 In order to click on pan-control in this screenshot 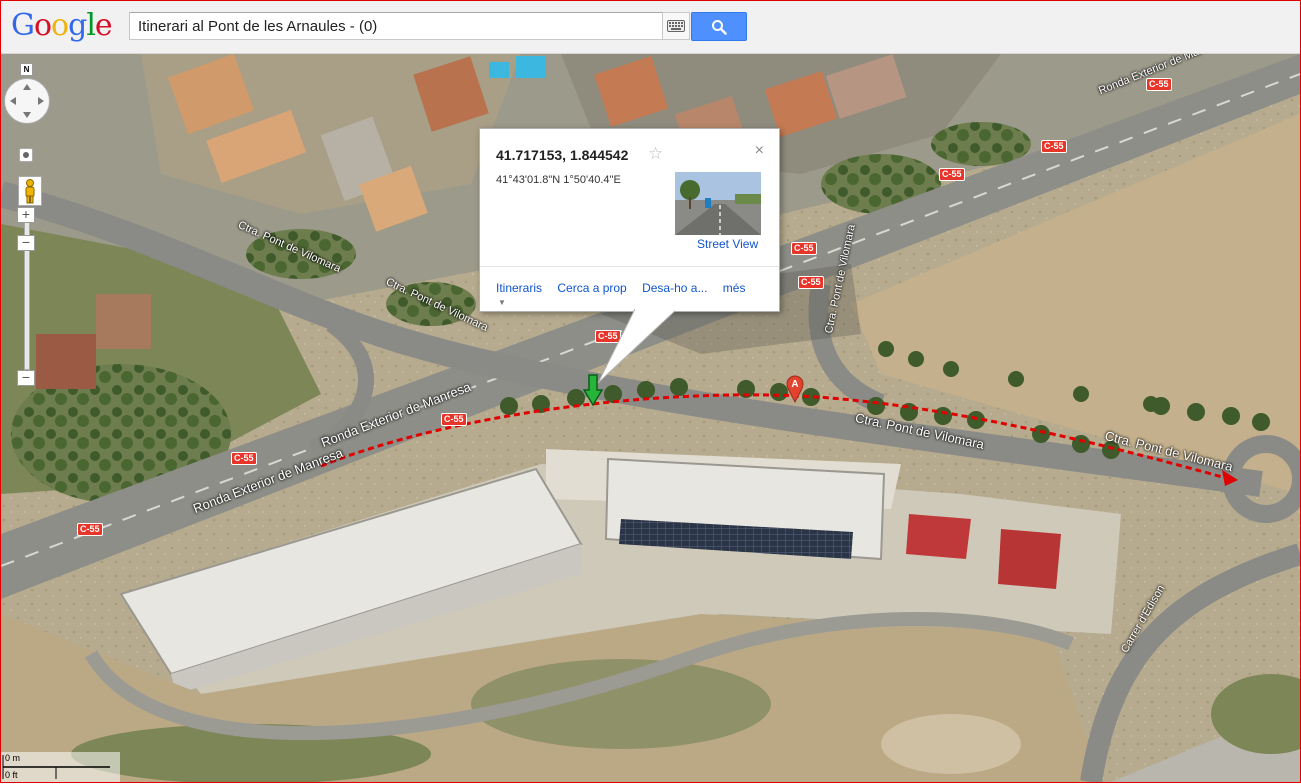, I will do `click(27, 101)`.